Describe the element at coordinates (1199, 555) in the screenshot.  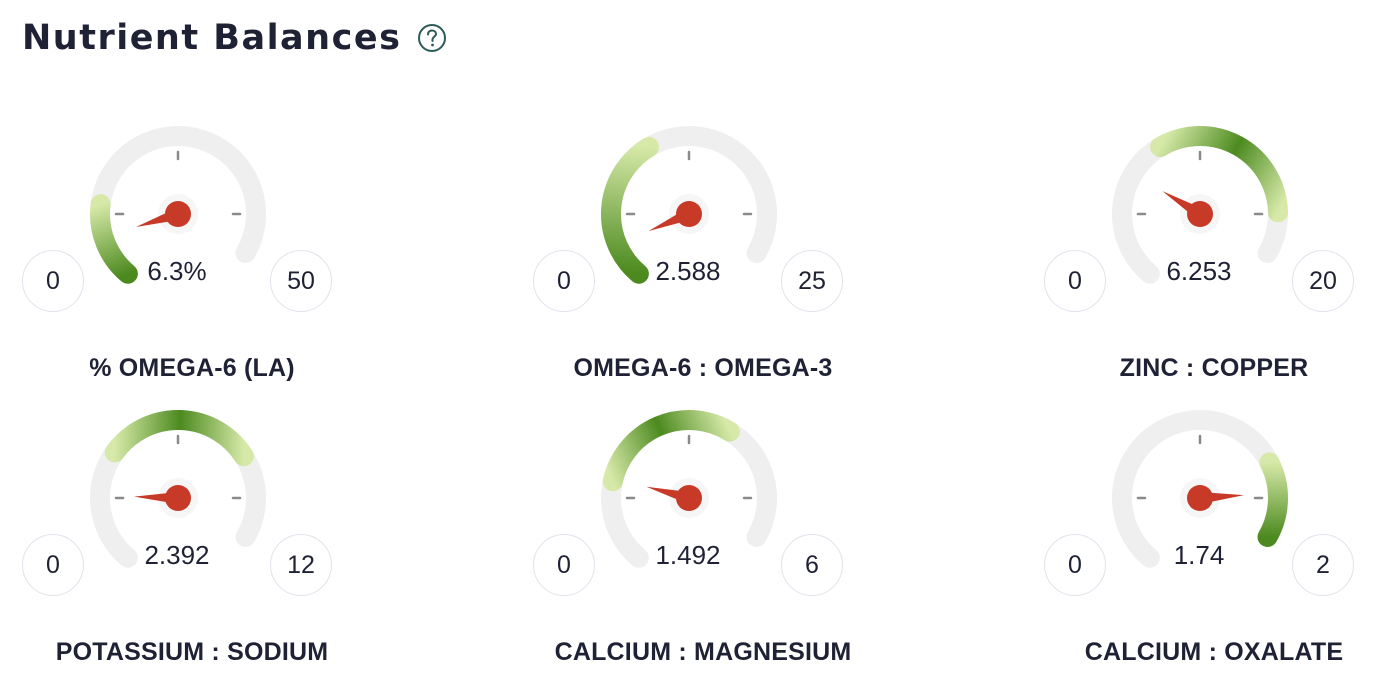
I see `gauge-value: 1.74` at that location.